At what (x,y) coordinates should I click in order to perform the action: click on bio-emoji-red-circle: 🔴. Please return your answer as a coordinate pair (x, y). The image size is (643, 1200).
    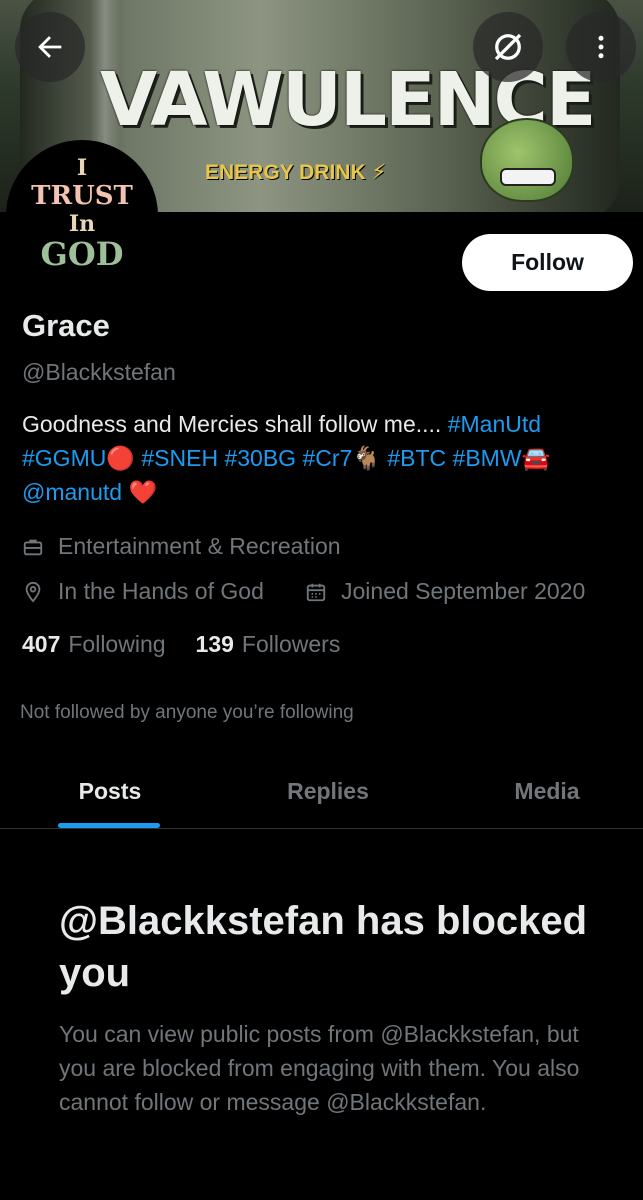
    Looking at the image, I should click on (120, 458).